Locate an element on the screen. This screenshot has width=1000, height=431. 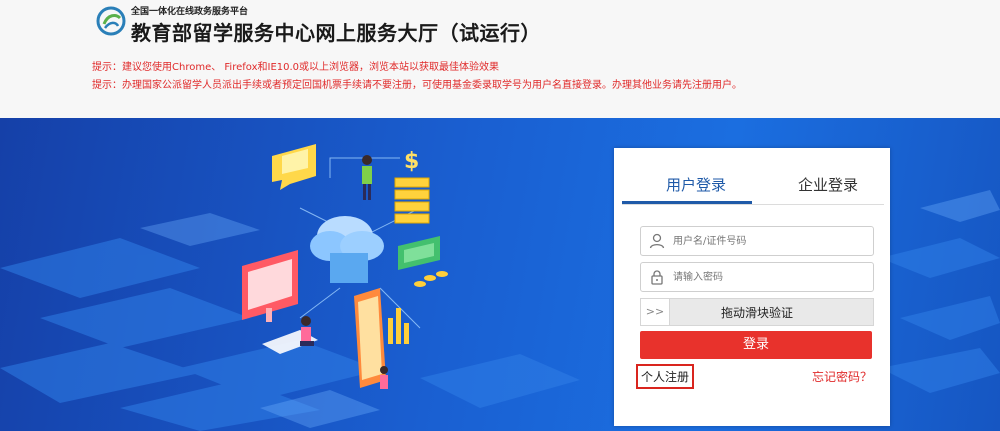
login-tabs: 用户登录 企业登录 is located at coordinates (753, 183).